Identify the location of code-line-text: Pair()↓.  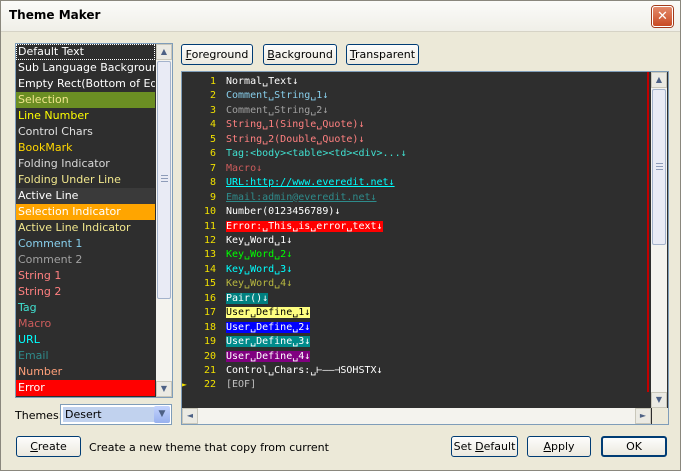
(247, 298).